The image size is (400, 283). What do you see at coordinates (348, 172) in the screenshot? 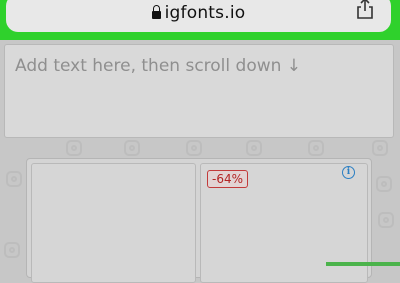
I see `info-icon: i` at bounding box center [348, 172].